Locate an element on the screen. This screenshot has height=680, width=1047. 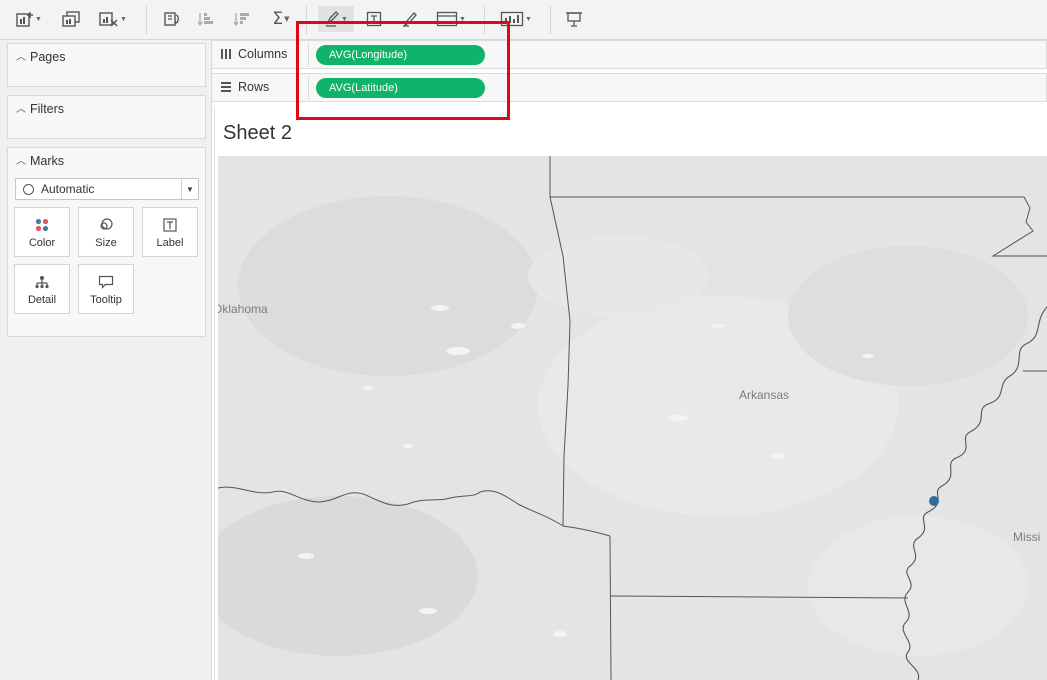
tooltip-label: Tooltip is located at coordinates (106, 299).